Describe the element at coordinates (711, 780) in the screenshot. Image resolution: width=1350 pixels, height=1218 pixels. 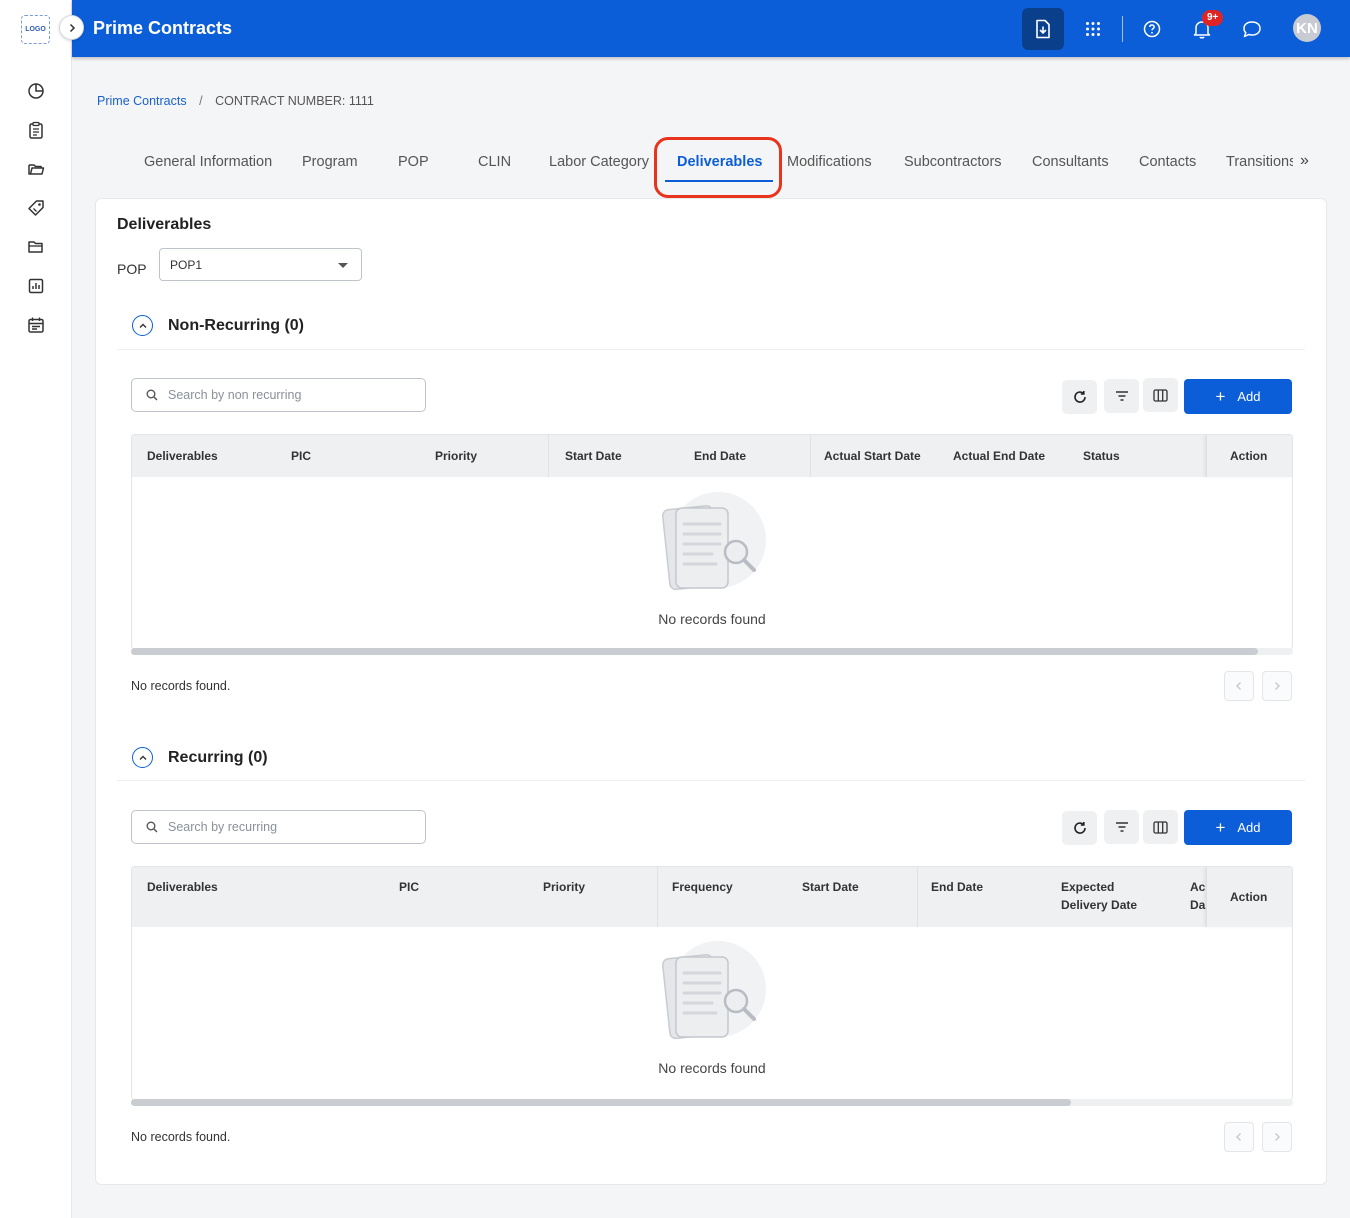
I see `section-divider` at that location.